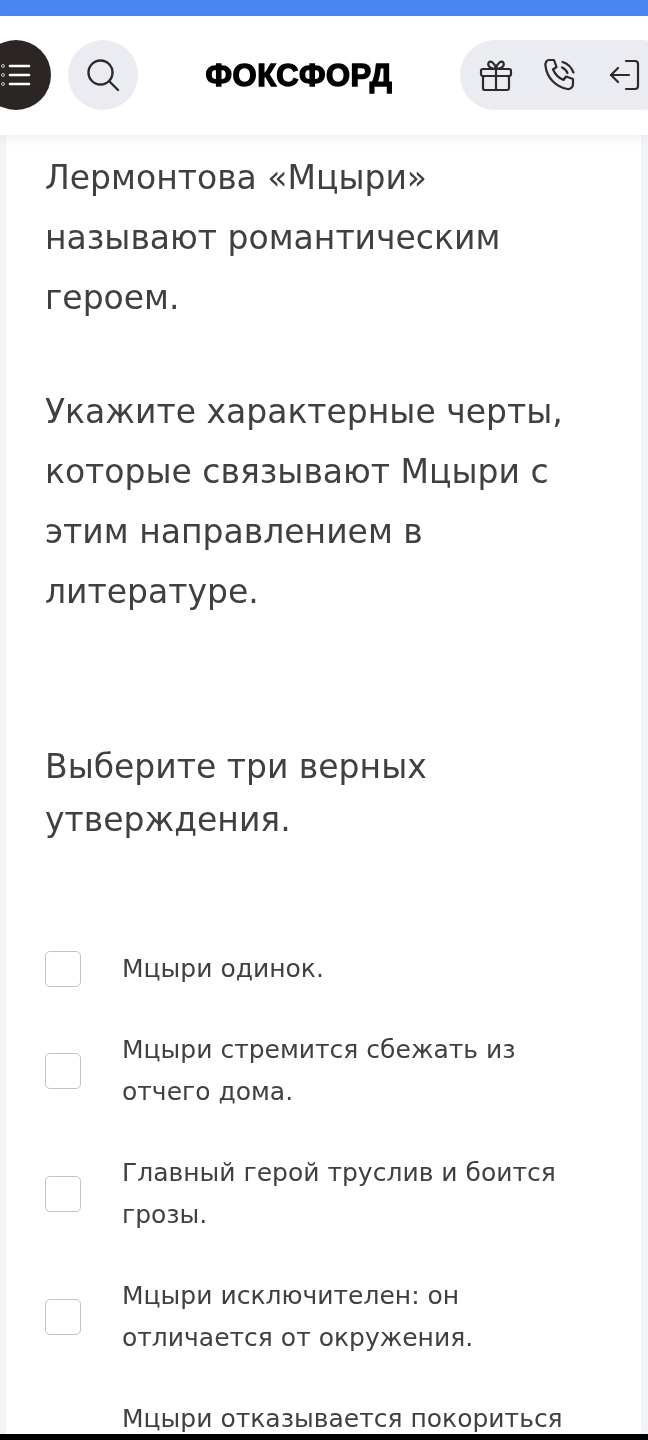 The image size is (648, 1440). Describe the element at coordinates (342, 1418) in the screenshot. I see `option-text: Мцыри отказывается покориться` at that location.